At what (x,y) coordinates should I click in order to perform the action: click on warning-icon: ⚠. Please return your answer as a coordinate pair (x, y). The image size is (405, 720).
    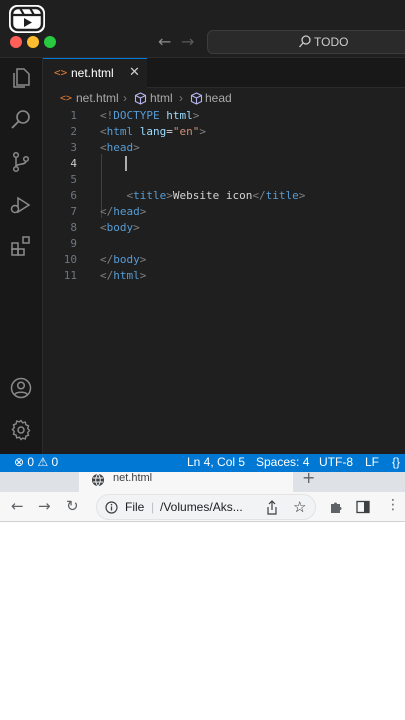
    Looking at the image, I should click on (43, 462).